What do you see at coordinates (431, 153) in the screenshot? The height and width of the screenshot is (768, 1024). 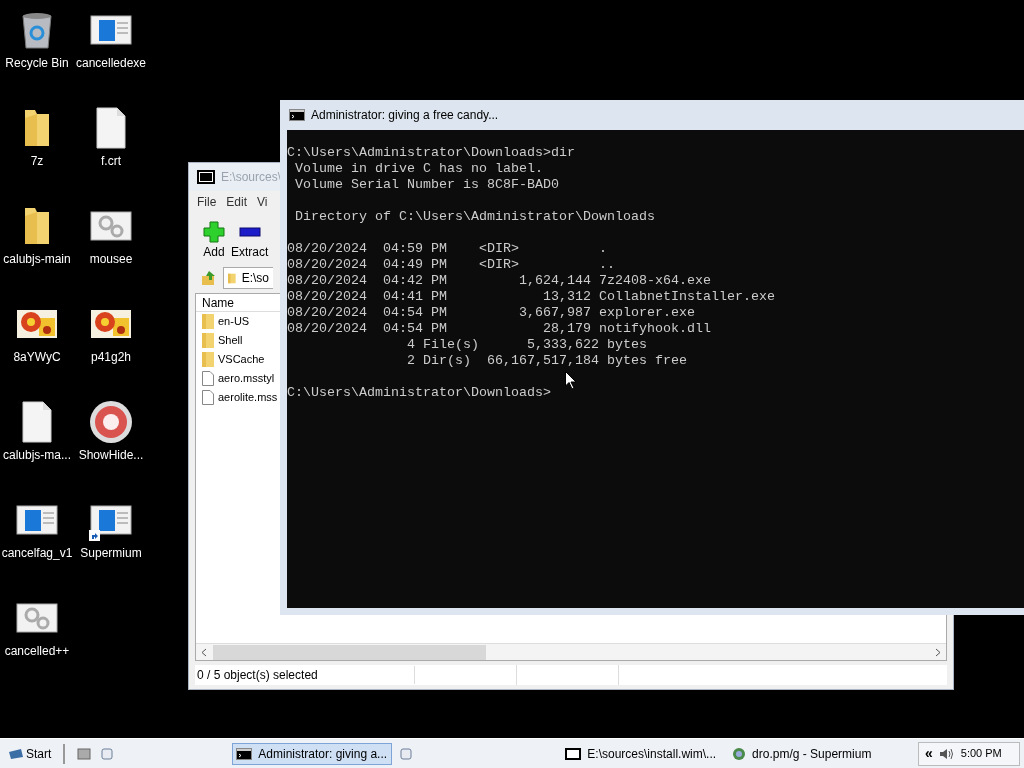 I see `console-line: C:\Users\Administrator\Downloads>dir` at bounding box center [431, 153].